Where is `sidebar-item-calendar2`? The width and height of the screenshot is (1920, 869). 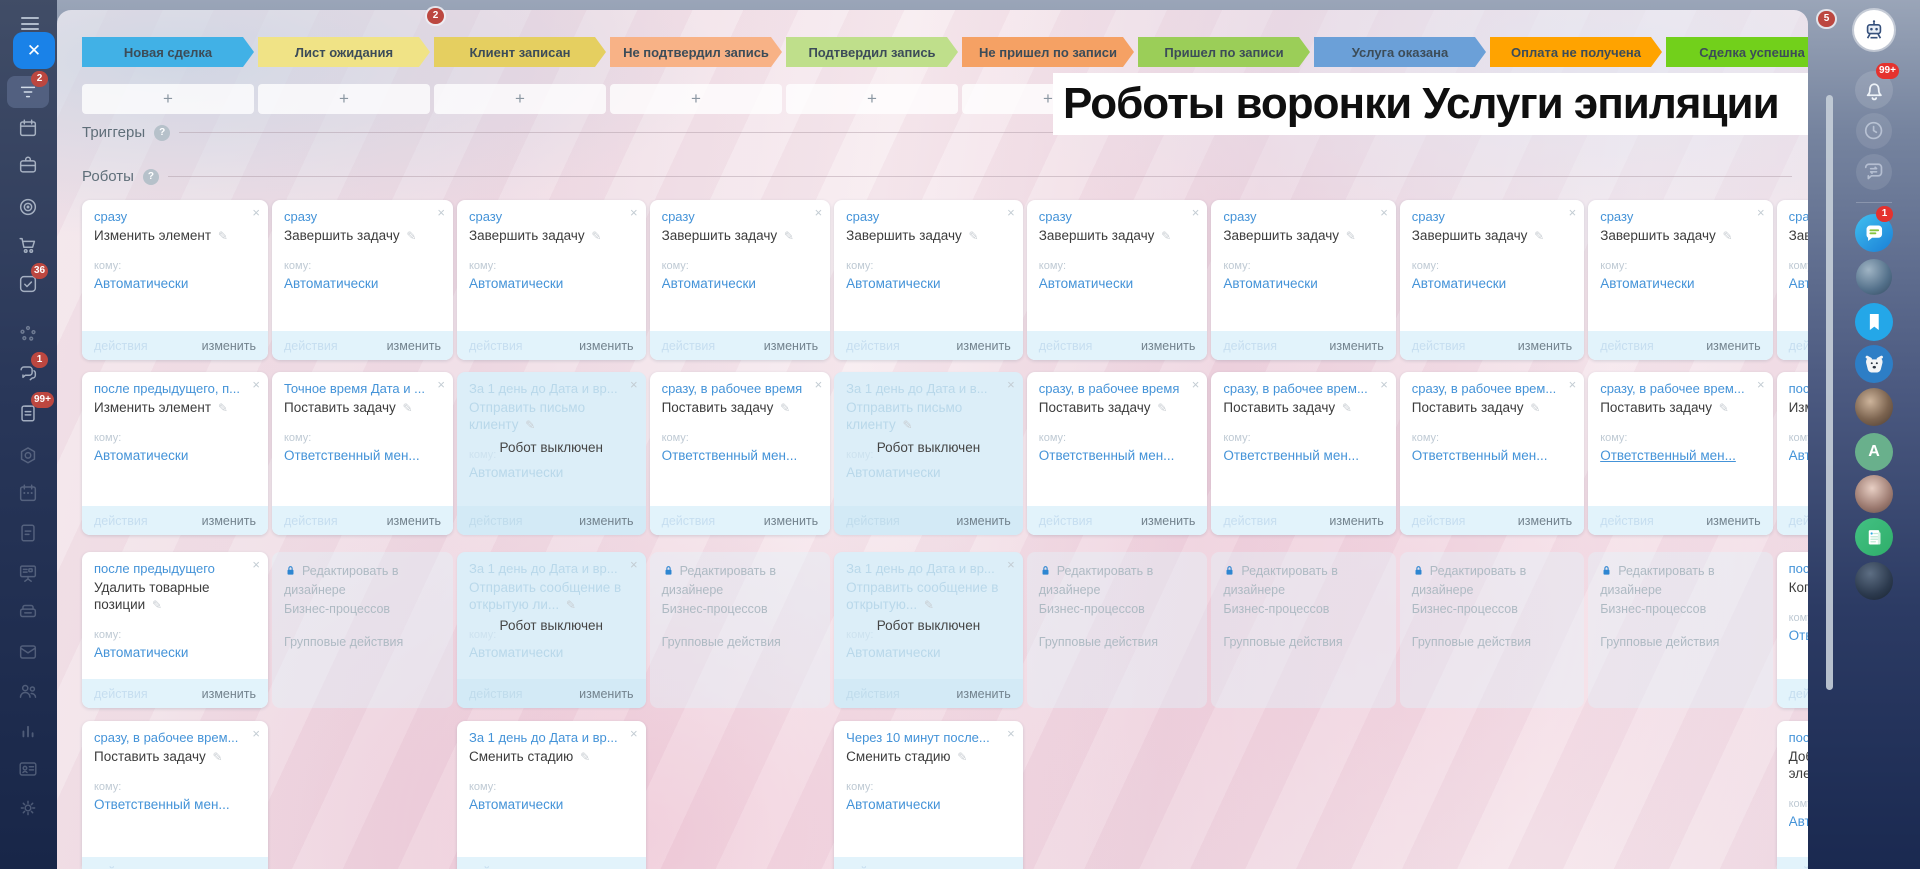 sidebar-item-calendar2 is located at coordinates (28, 493).